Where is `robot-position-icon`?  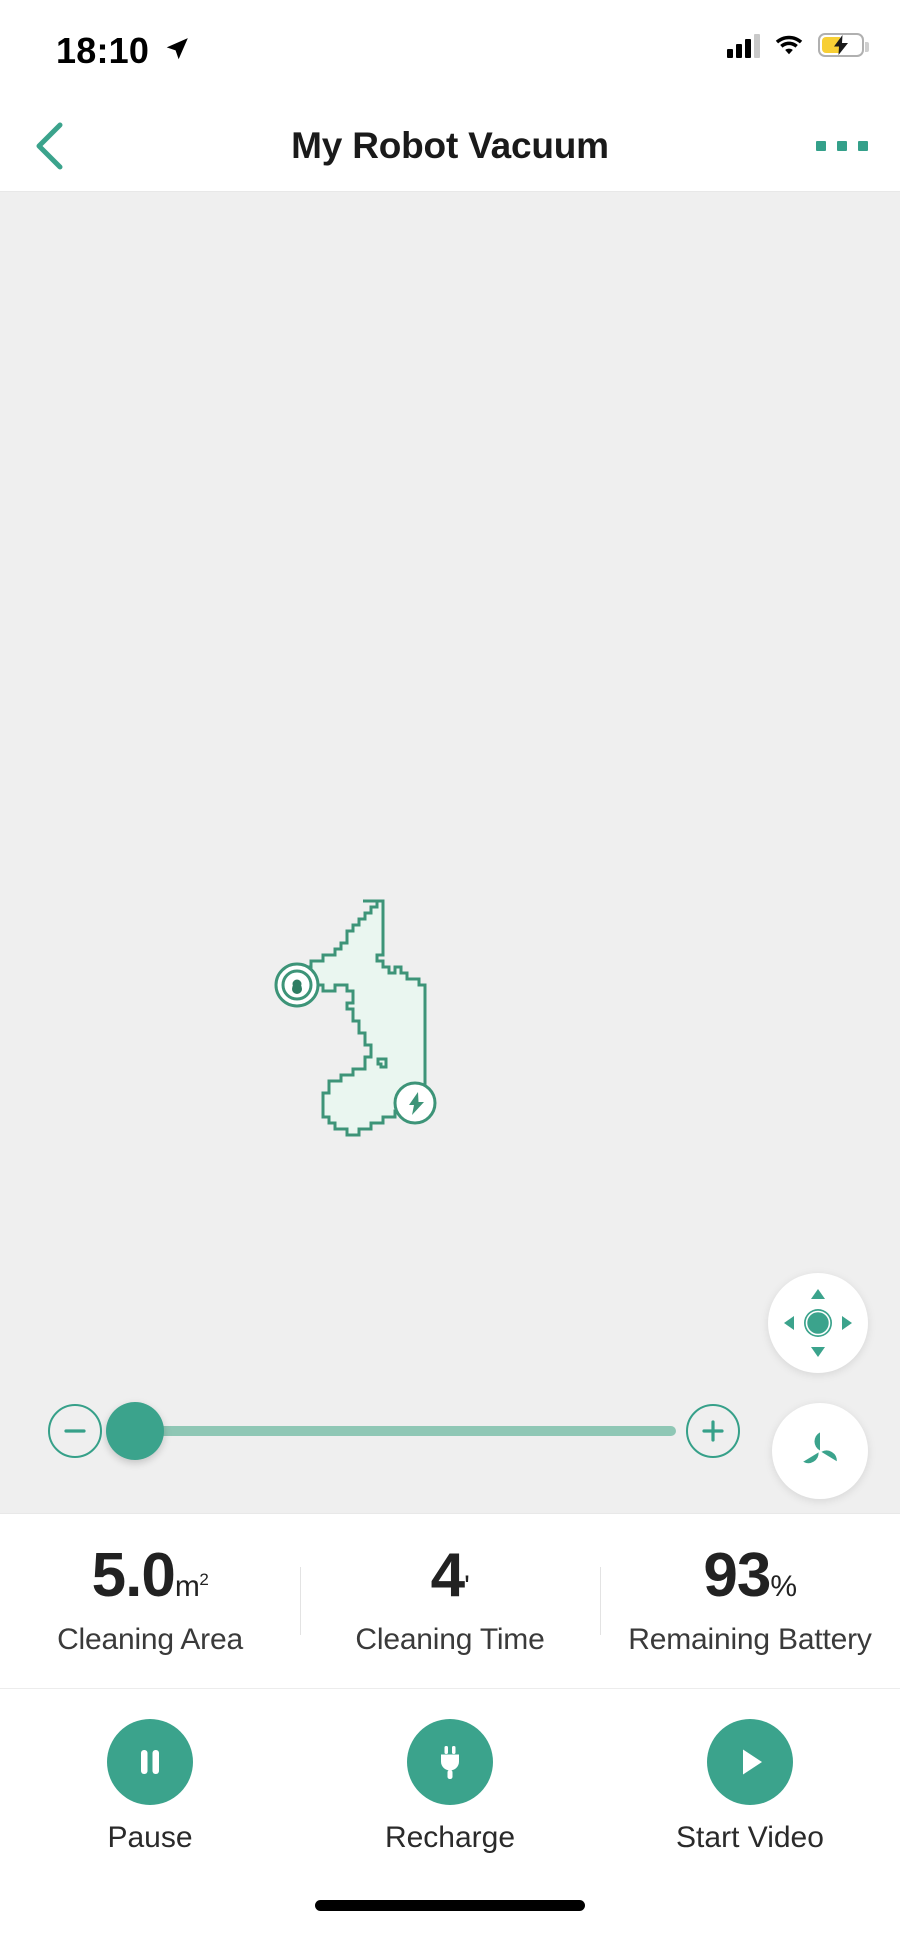 robot-position-icon is located at coordinates (297, 985).